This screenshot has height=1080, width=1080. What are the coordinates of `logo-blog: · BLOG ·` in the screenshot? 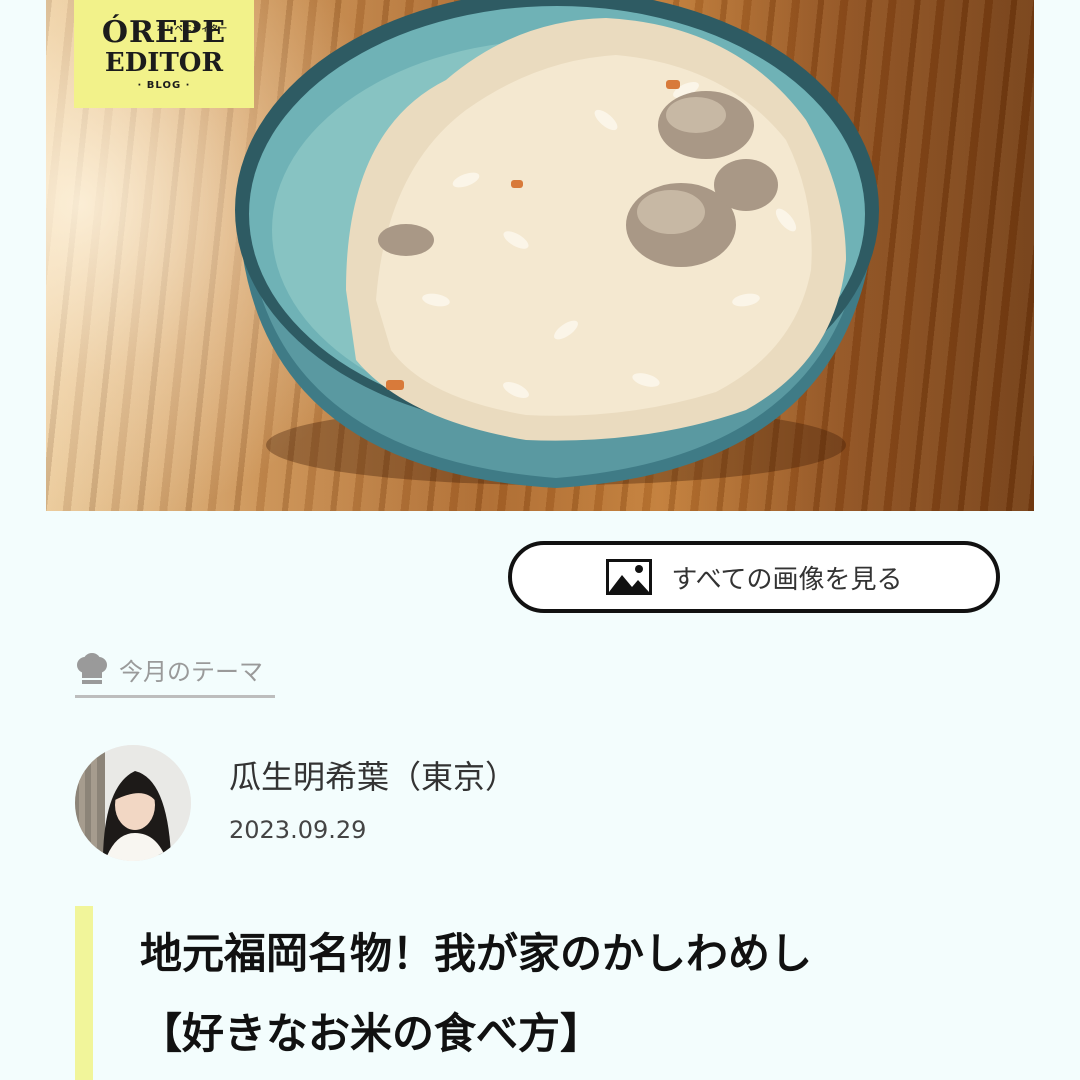 It's located at (164, 85).